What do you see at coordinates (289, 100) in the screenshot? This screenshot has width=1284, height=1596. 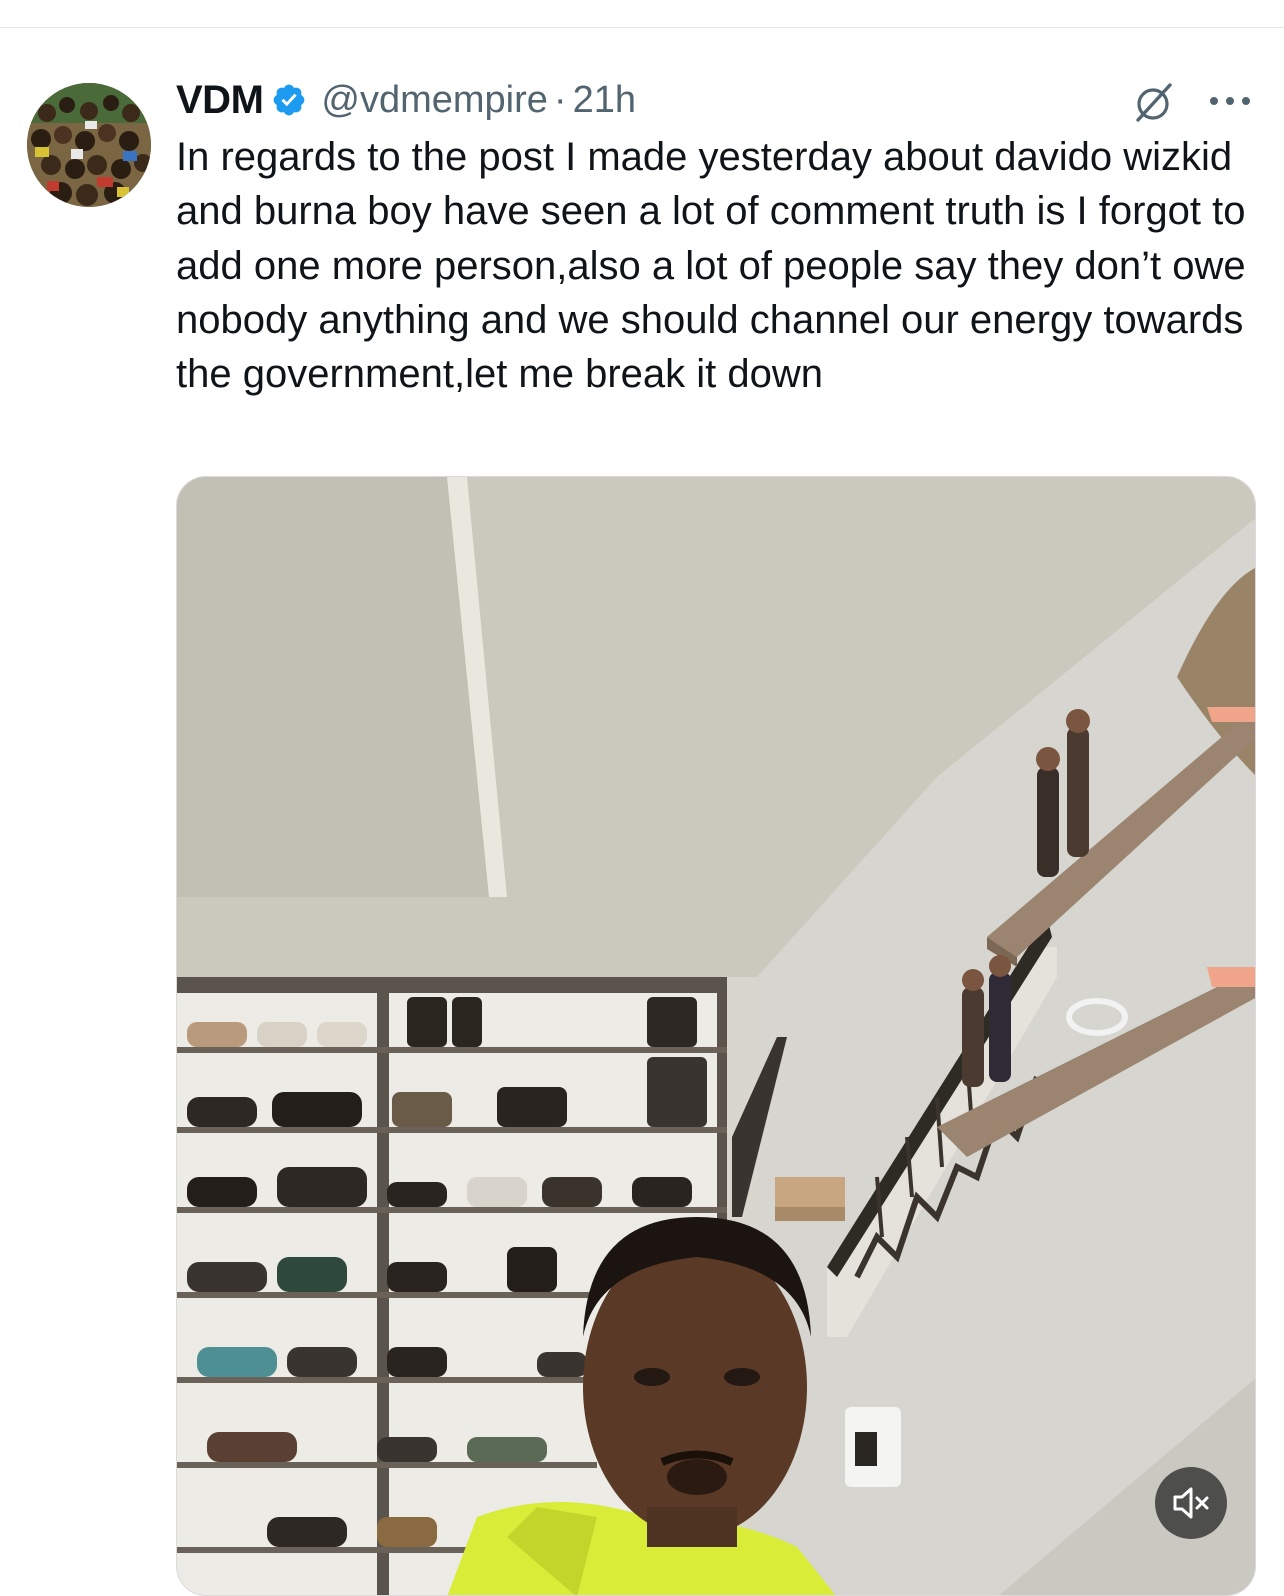 I see `verified-badge-icon` at bounding box center [289, 100].